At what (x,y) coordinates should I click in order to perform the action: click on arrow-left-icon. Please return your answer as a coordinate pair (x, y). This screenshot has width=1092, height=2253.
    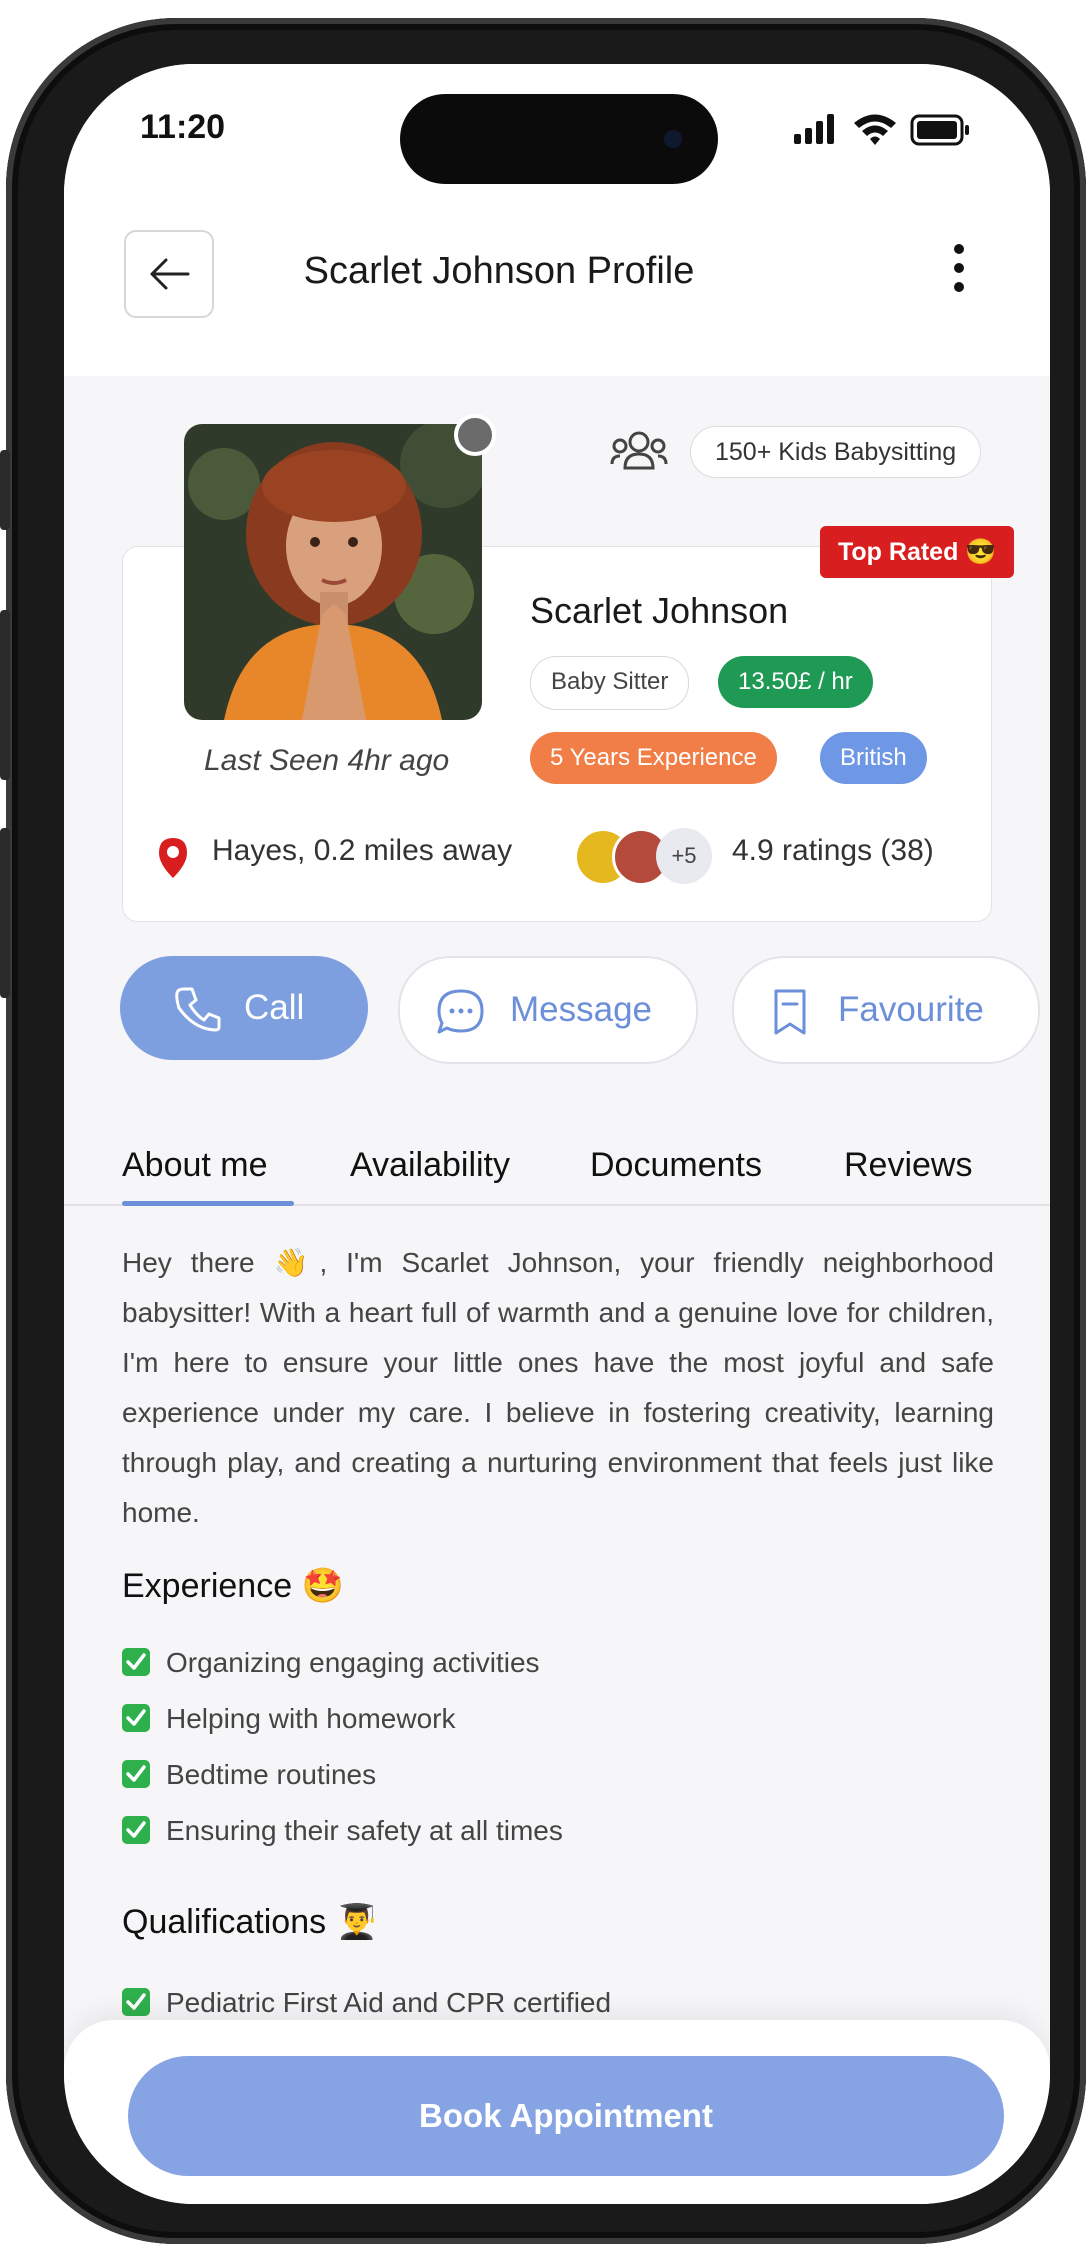
    Looking at the image, I should click on (170, 274).